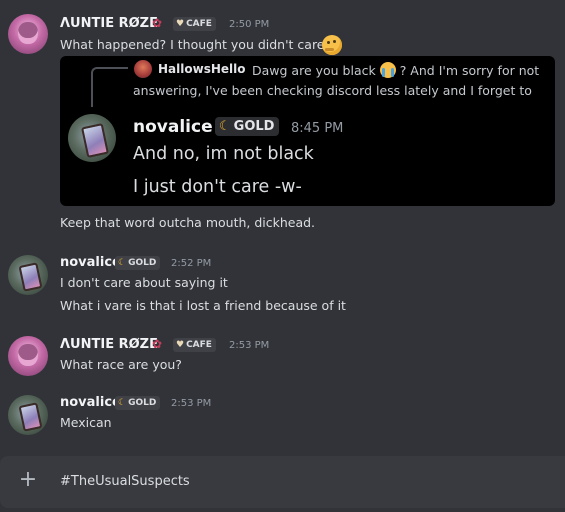 Image resolution: width=565 pixels, height=512 pixels. I want to click on message-text: What race are you?, so click(121, 364).